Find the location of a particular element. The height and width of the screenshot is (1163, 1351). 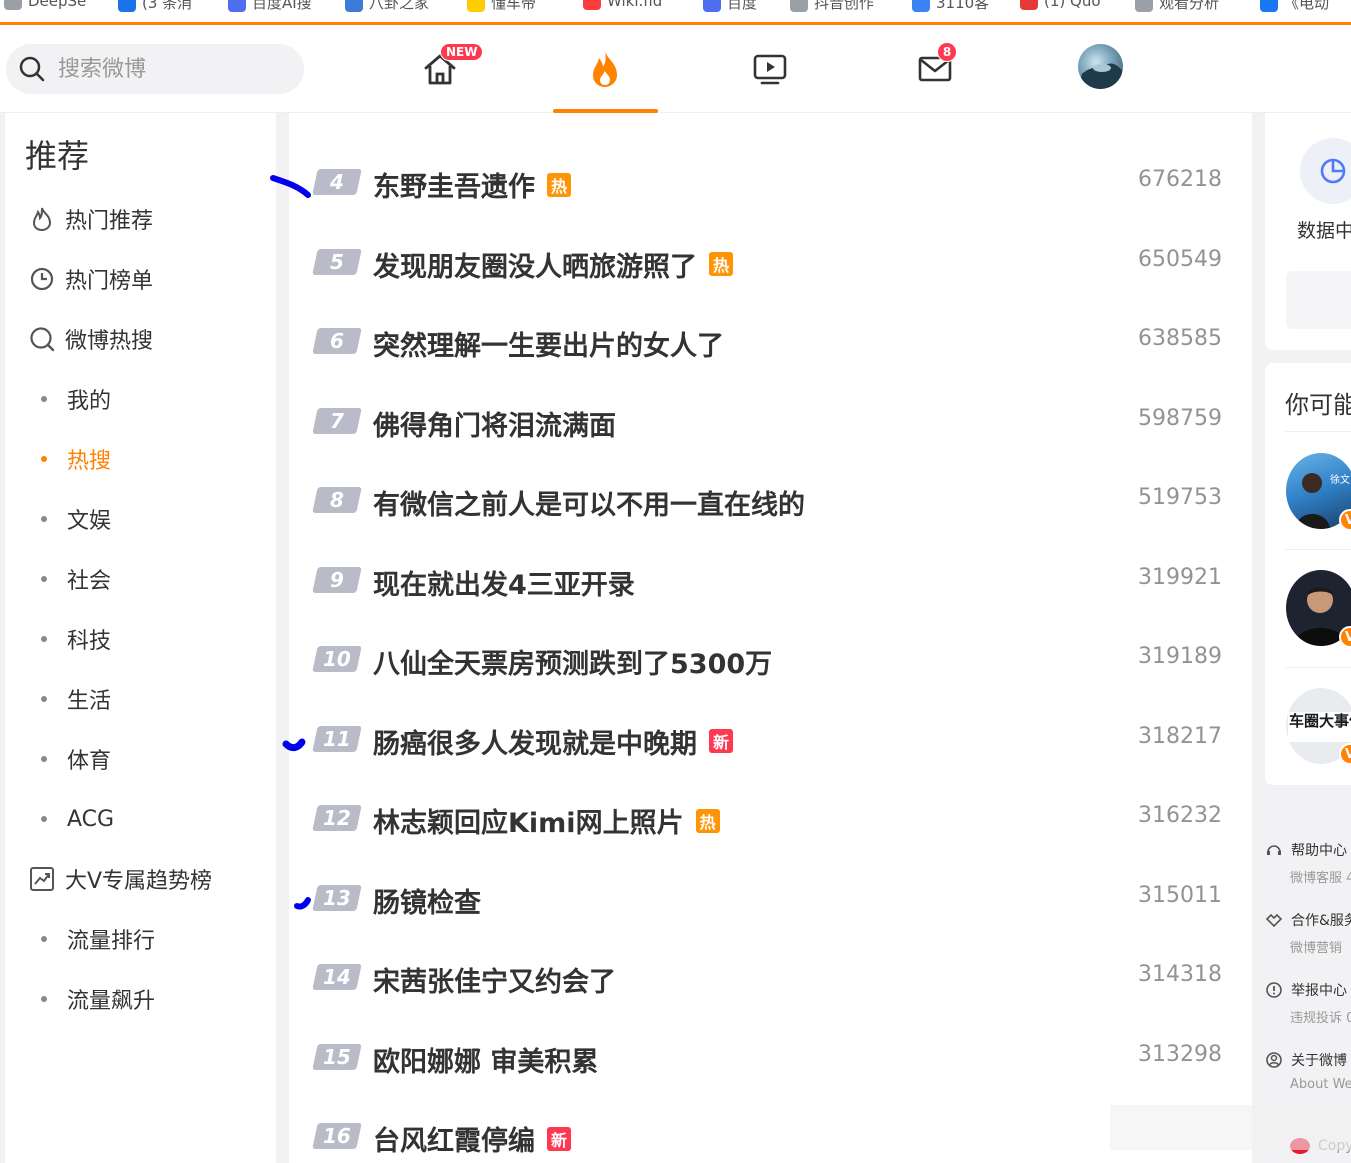

bookmark-item: 《电动 is located at coordinates (1294, 6).